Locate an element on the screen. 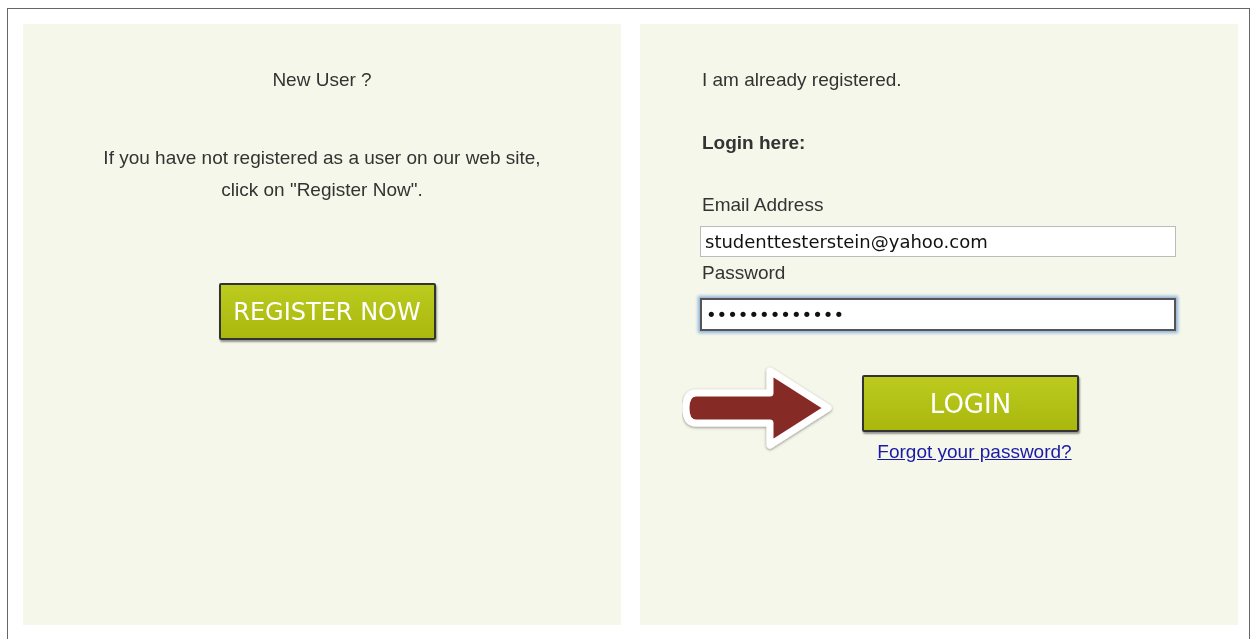  login-heading: Login here: is located at coordinates (754, 143).